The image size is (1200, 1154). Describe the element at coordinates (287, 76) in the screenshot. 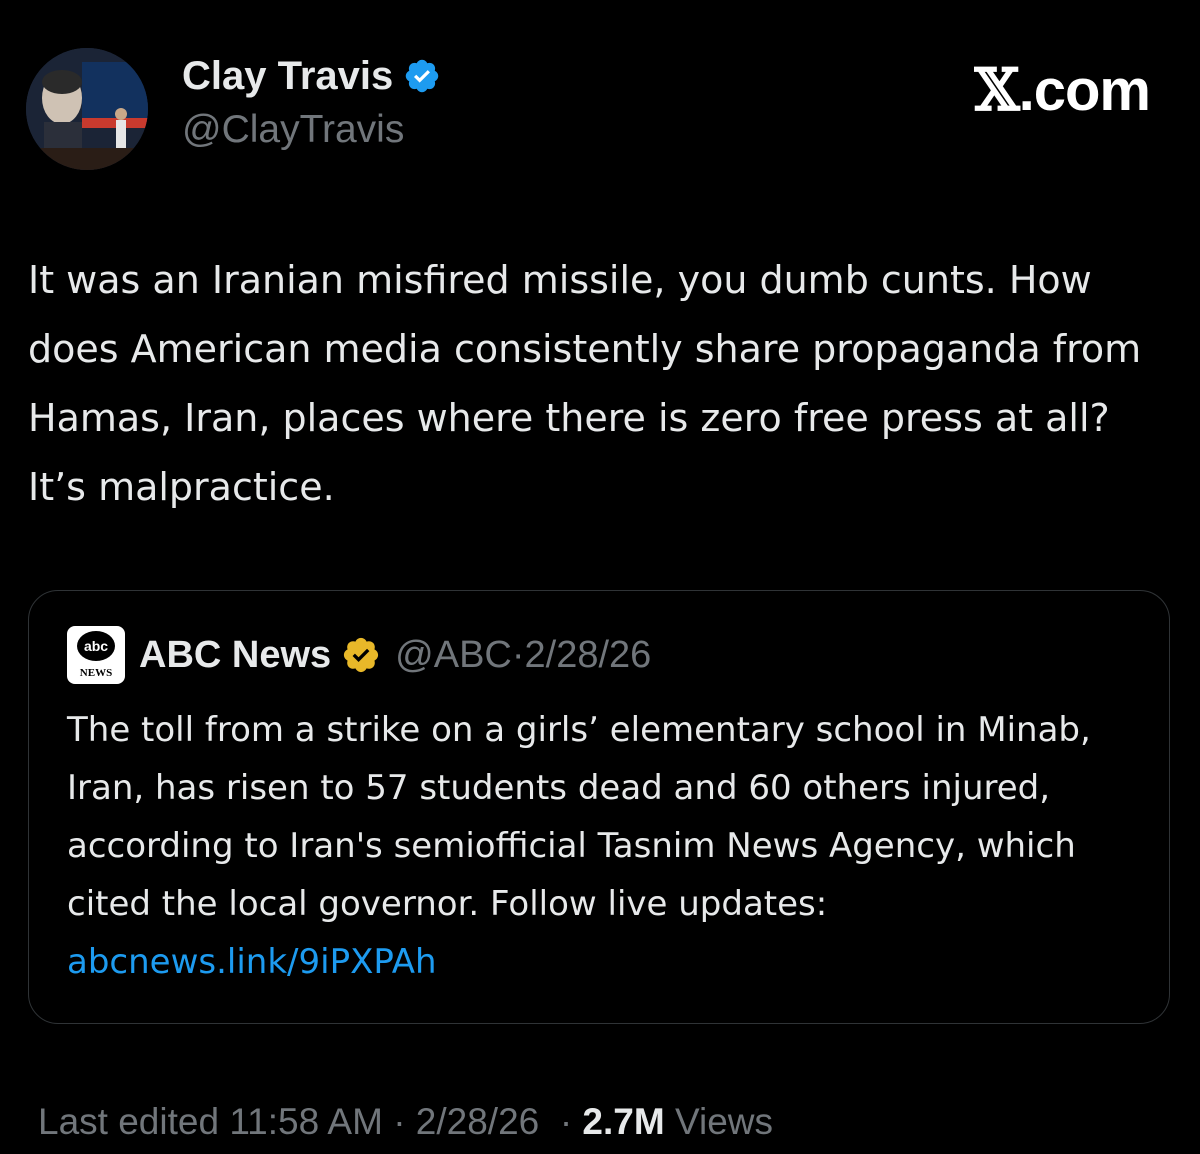

I see `author-name: Clay Travis` at that location.